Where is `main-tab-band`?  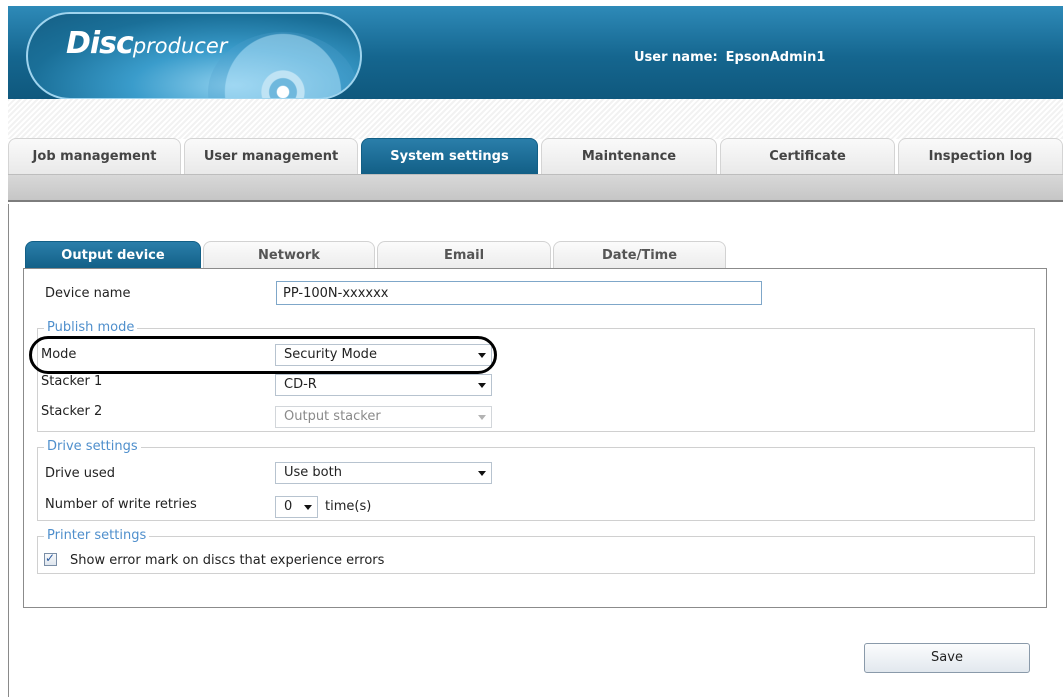 main-tab-band is located at coordinates (535, 188).